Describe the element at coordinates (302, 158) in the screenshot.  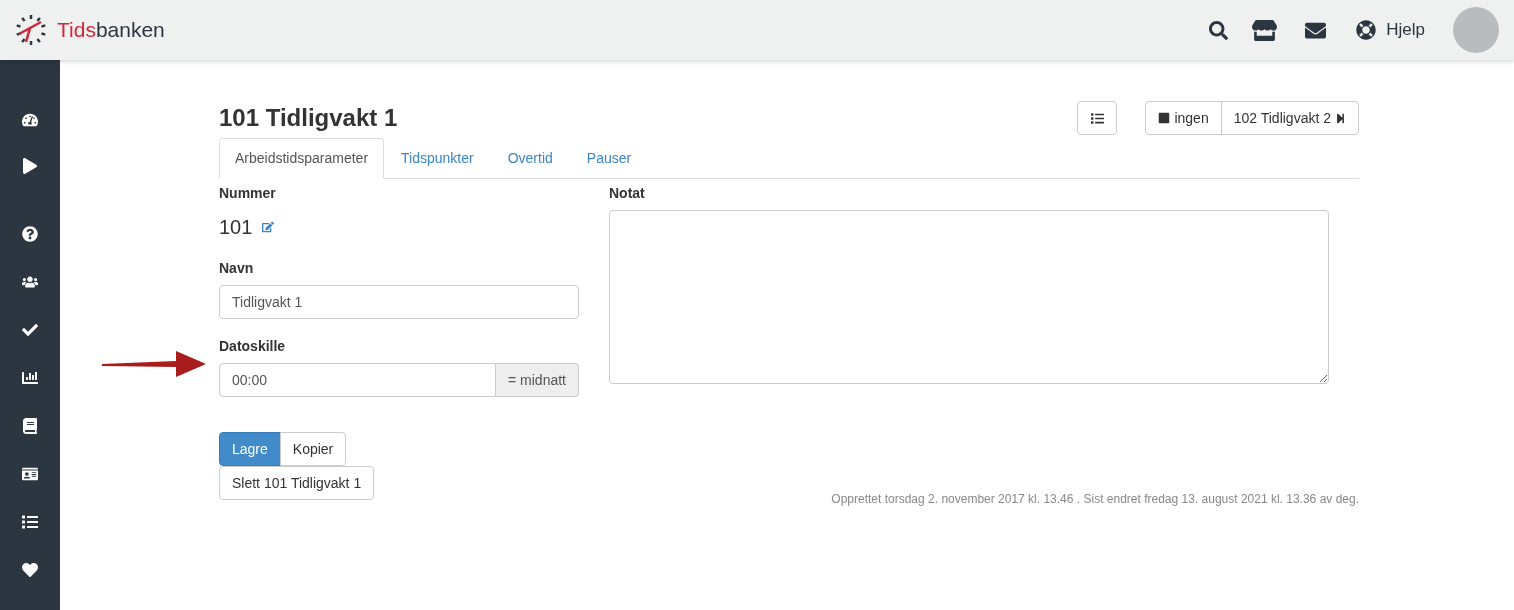
I see `tab: Arbeidstidsparameter` at that location.